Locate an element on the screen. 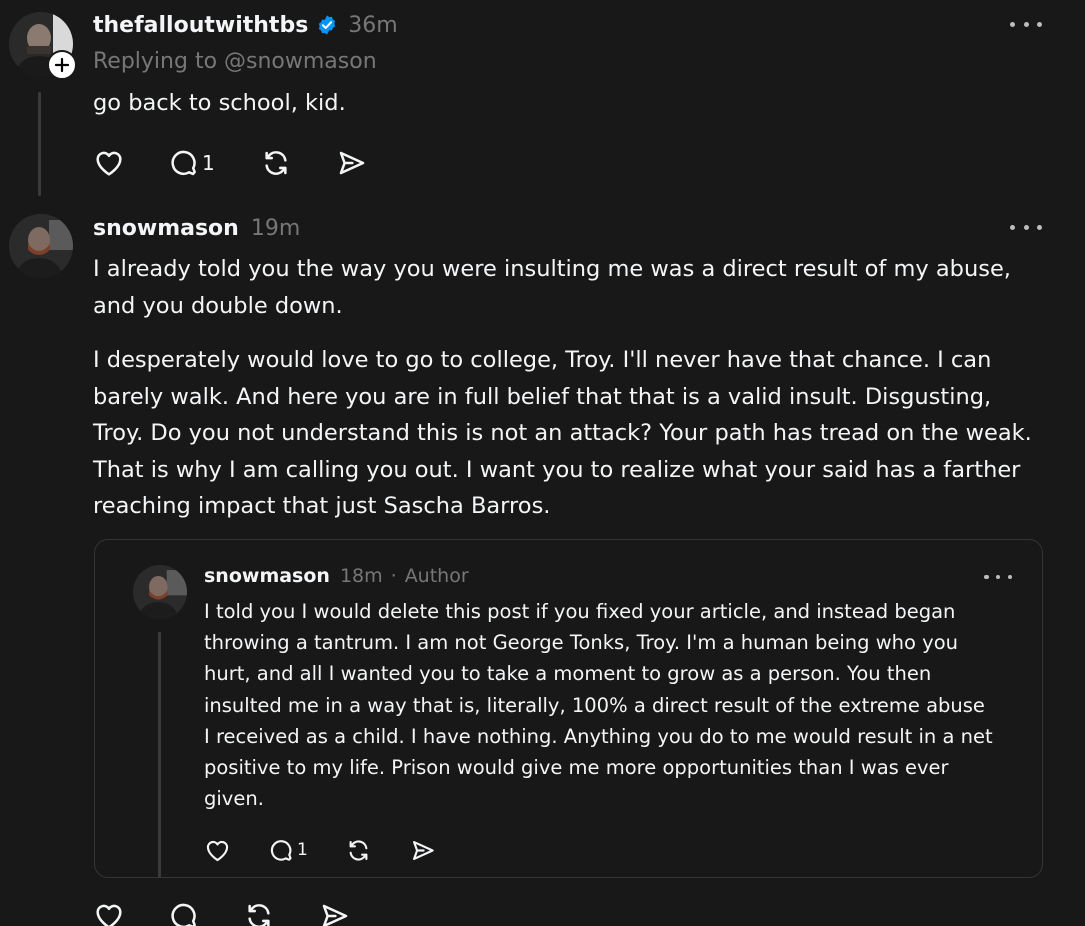  action-bar is located at coordinates (221, 913).